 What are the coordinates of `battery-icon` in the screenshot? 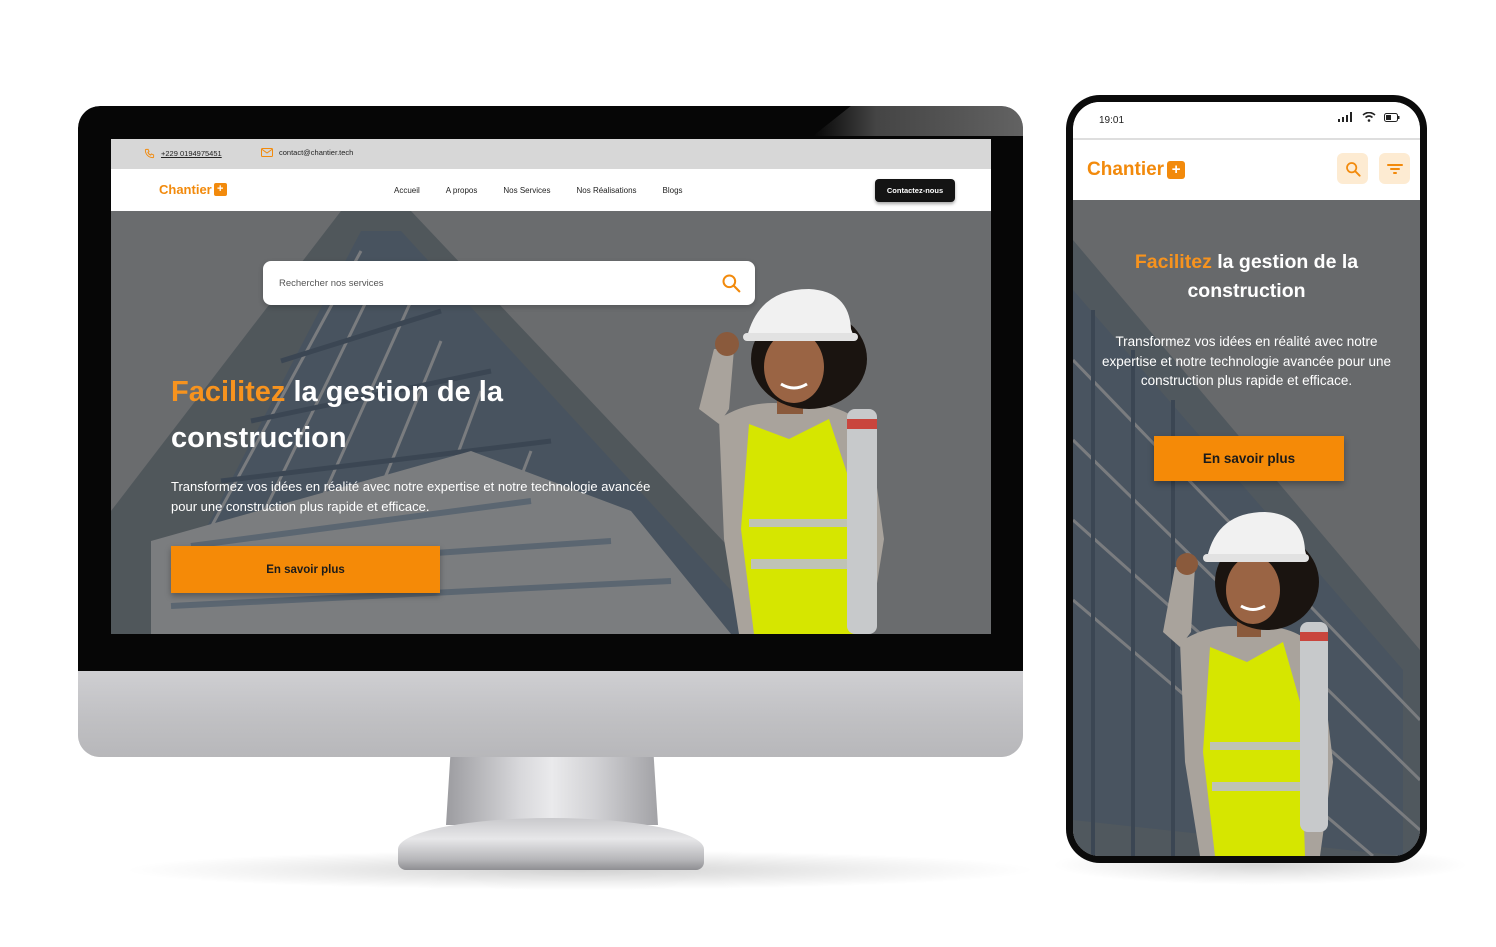 It's located at (1392, 117).